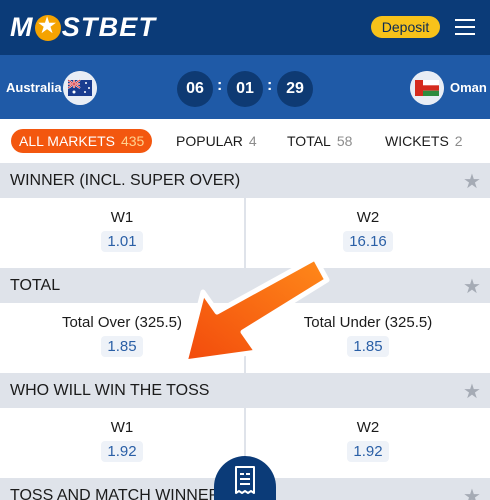  What do you see at coordinates (245, 480) in the screenshot?
I see `bet-slip-icon` at bounding box center [245, 480].